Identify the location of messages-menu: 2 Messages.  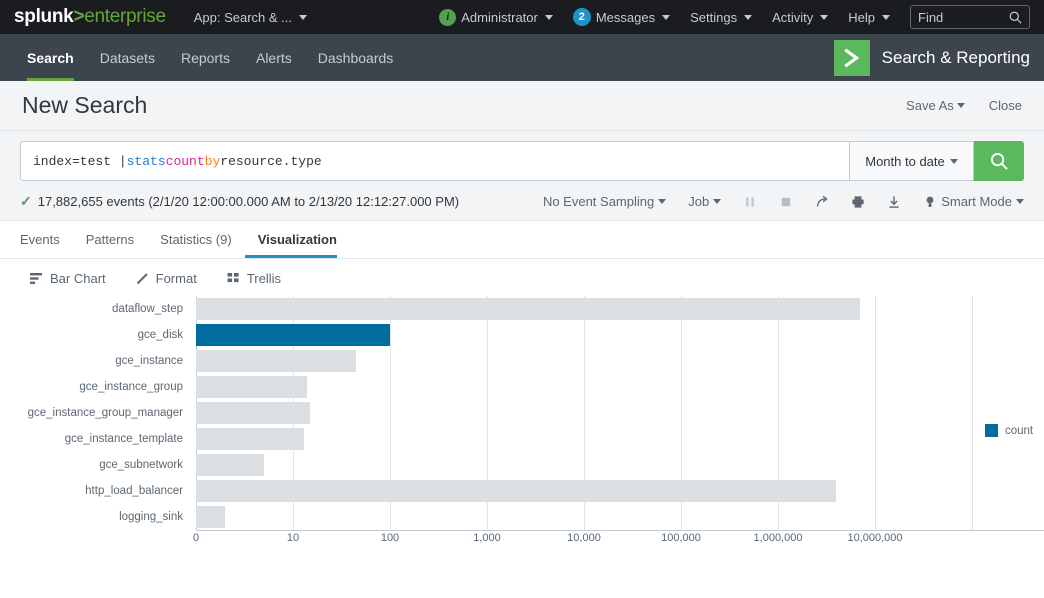
(621, 17).